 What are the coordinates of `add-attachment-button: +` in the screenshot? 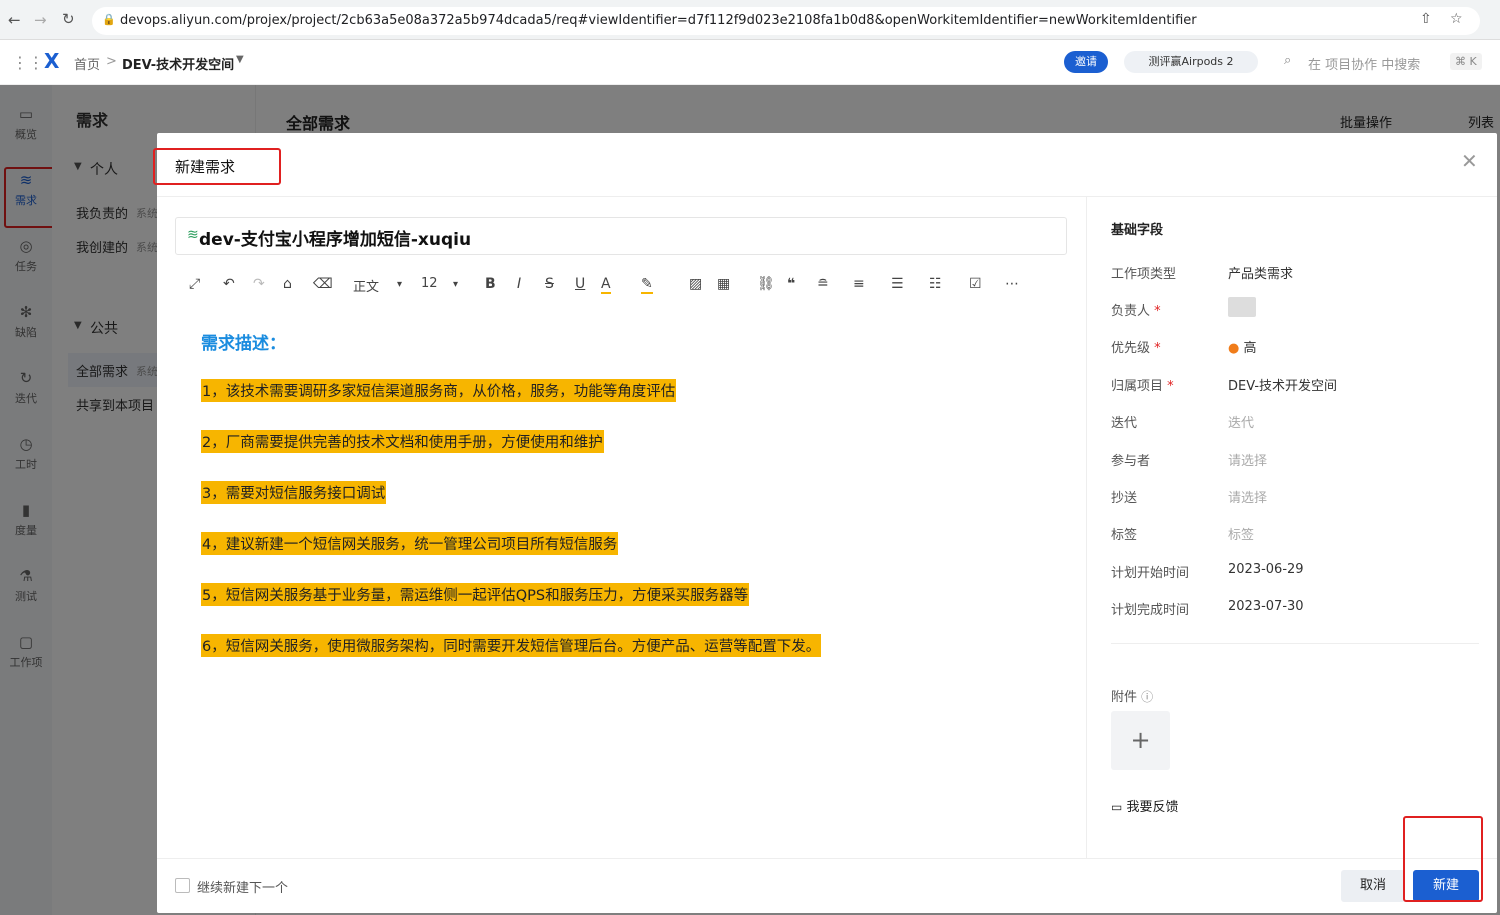 It's located at (1140, 740).